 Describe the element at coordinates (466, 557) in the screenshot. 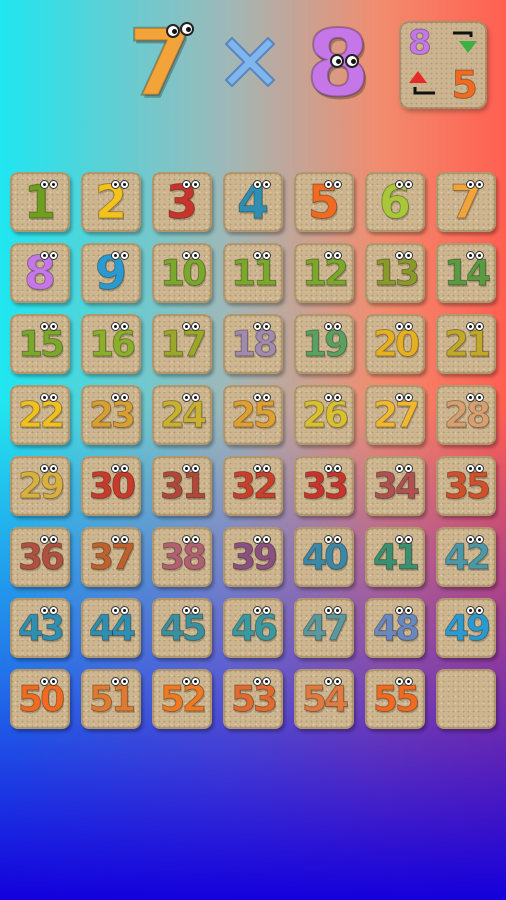

I see `answer-tile-42: 42` at that location.